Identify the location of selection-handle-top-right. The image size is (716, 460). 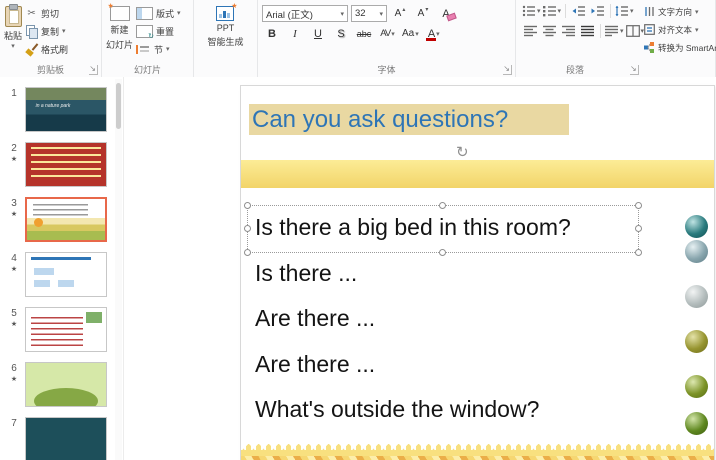
(638, 205).